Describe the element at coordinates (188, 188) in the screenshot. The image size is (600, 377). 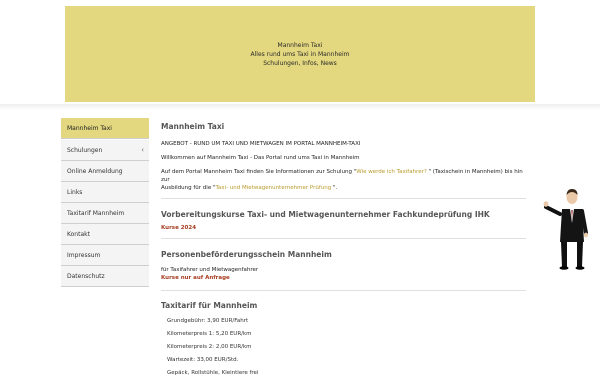
I see `intro-text: Ausbildung für die "` at that location.